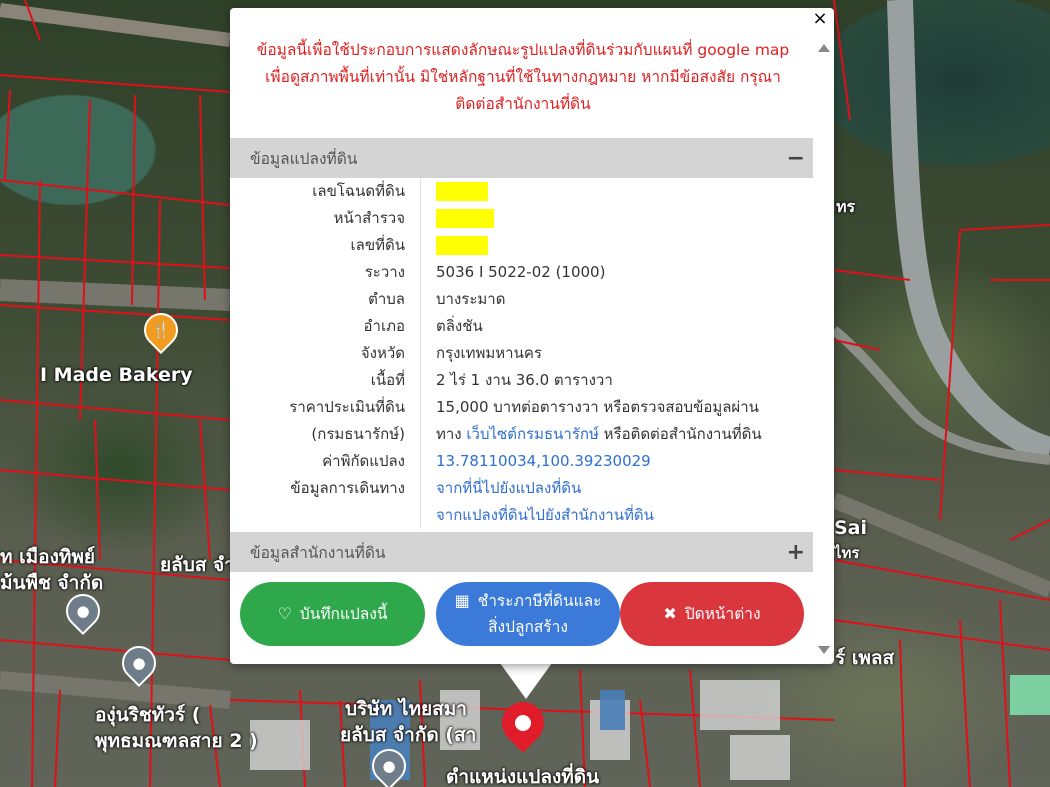 The width and height of the screenshot is (1050, 787). Describe the element at coordinates (325, 326) in the screenshot. I see `info-label: อำเภอ` at that location.